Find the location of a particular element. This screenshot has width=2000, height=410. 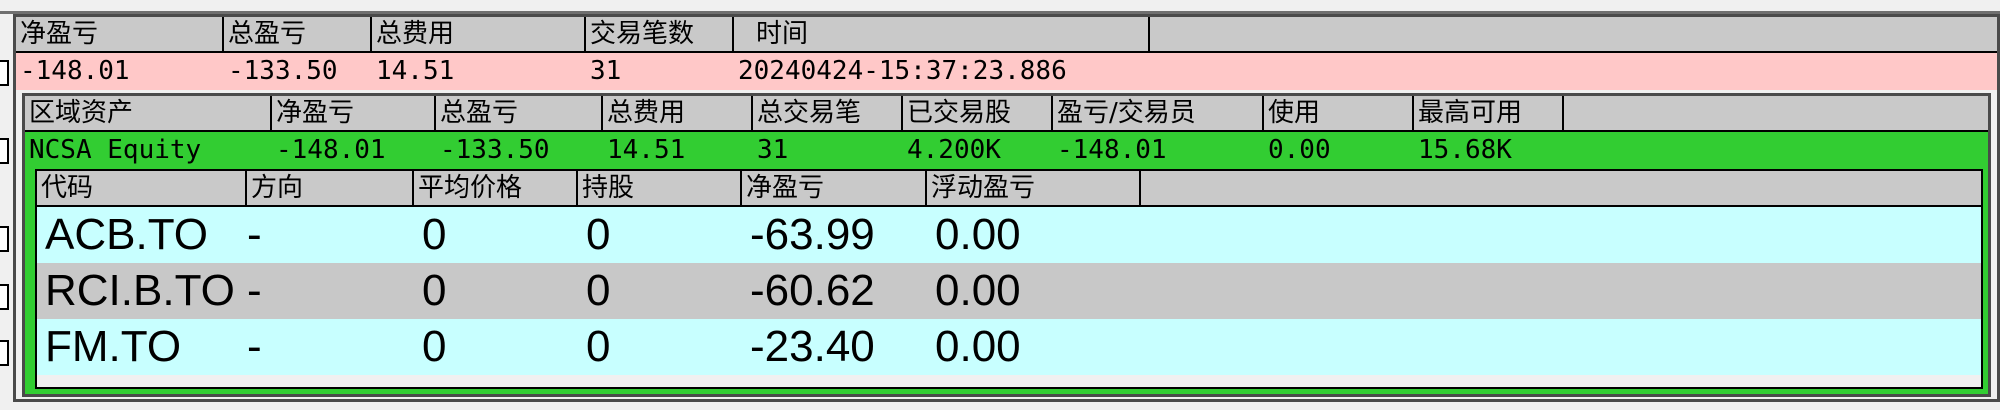

column-header-trade-count: 交易笔数 is located at coordinates (660, 35).